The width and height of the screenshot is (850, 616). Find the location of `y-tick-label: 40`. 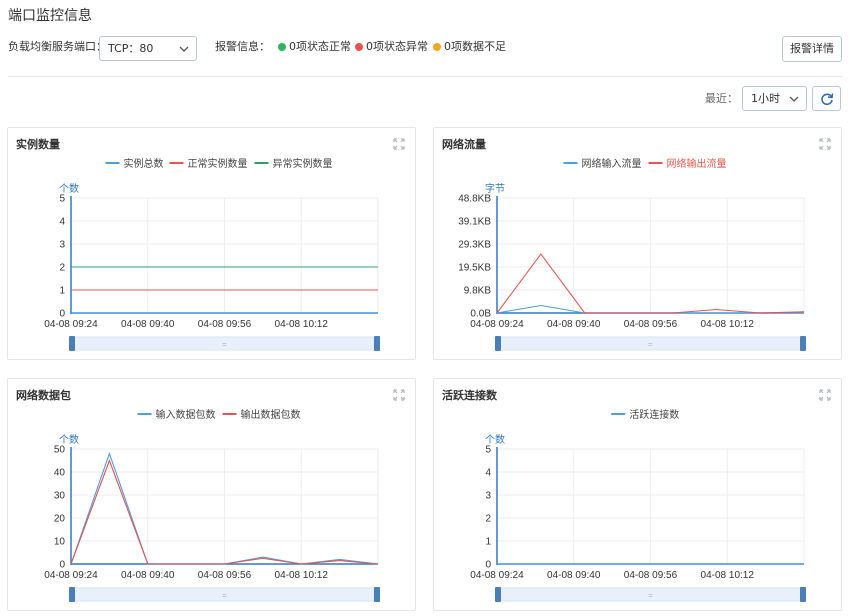

y-tick-label: 40 is located at coordinates (60, 473).